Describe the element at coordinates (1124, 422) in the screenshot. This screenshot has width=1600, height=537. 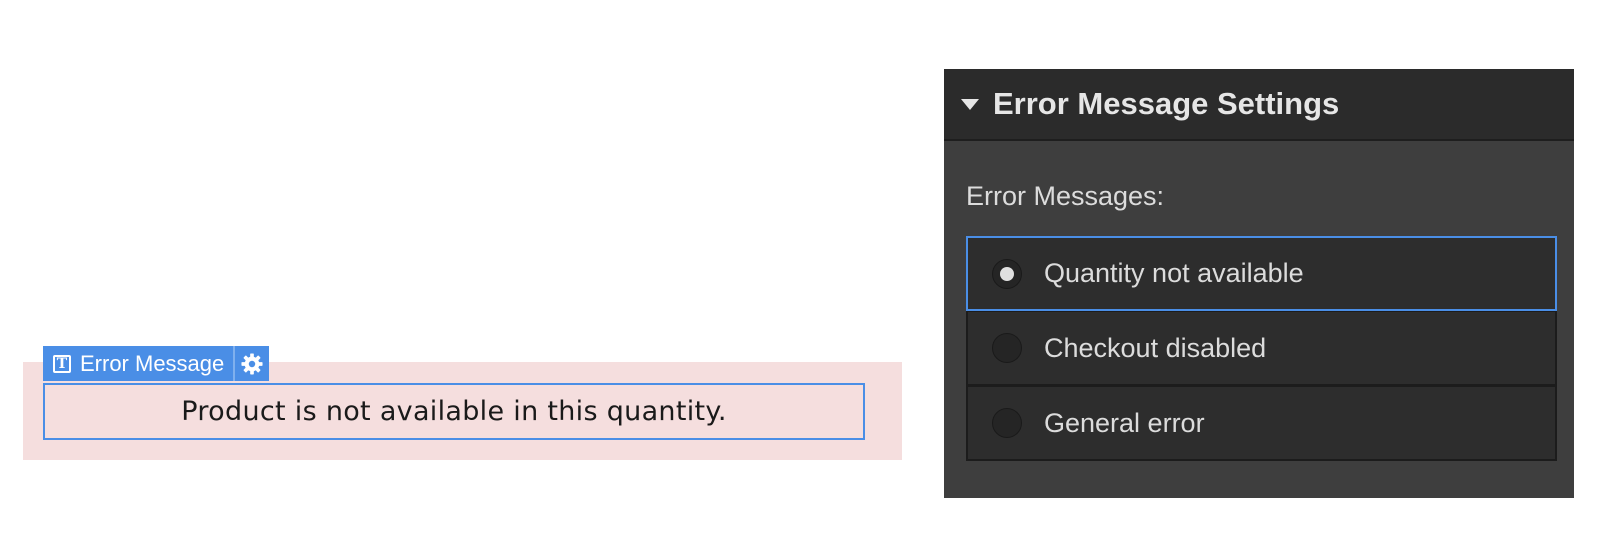
I see `option-label: General error` at that location.